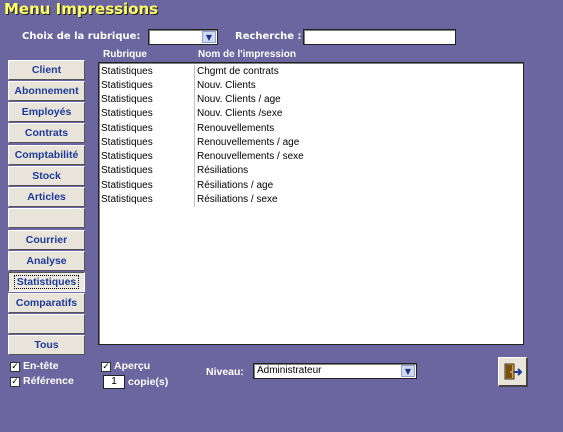 This screenshot has width=563, height=432. What do you see at coordinates (125, 54) in the screenshot?
I see `column-header-rubrique: Rubrique` at bounding box center [125, 54].